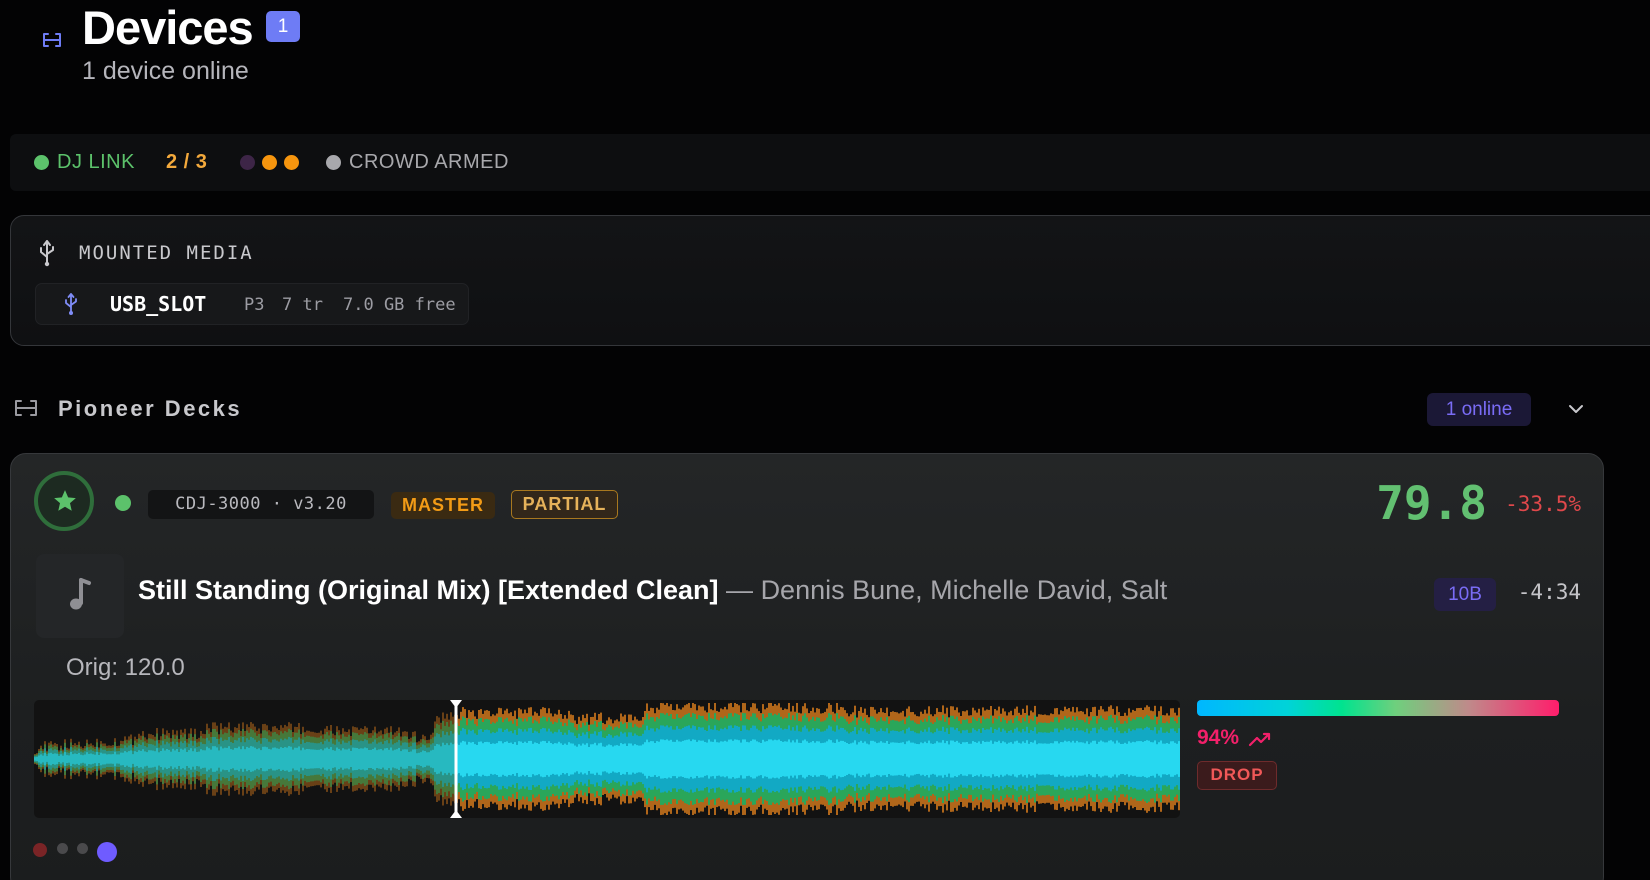  What do you see at coordinates (1431, 503) in the screenshot?
I see `bpm-readout: 79.8` at bounding box center [1431, 503].